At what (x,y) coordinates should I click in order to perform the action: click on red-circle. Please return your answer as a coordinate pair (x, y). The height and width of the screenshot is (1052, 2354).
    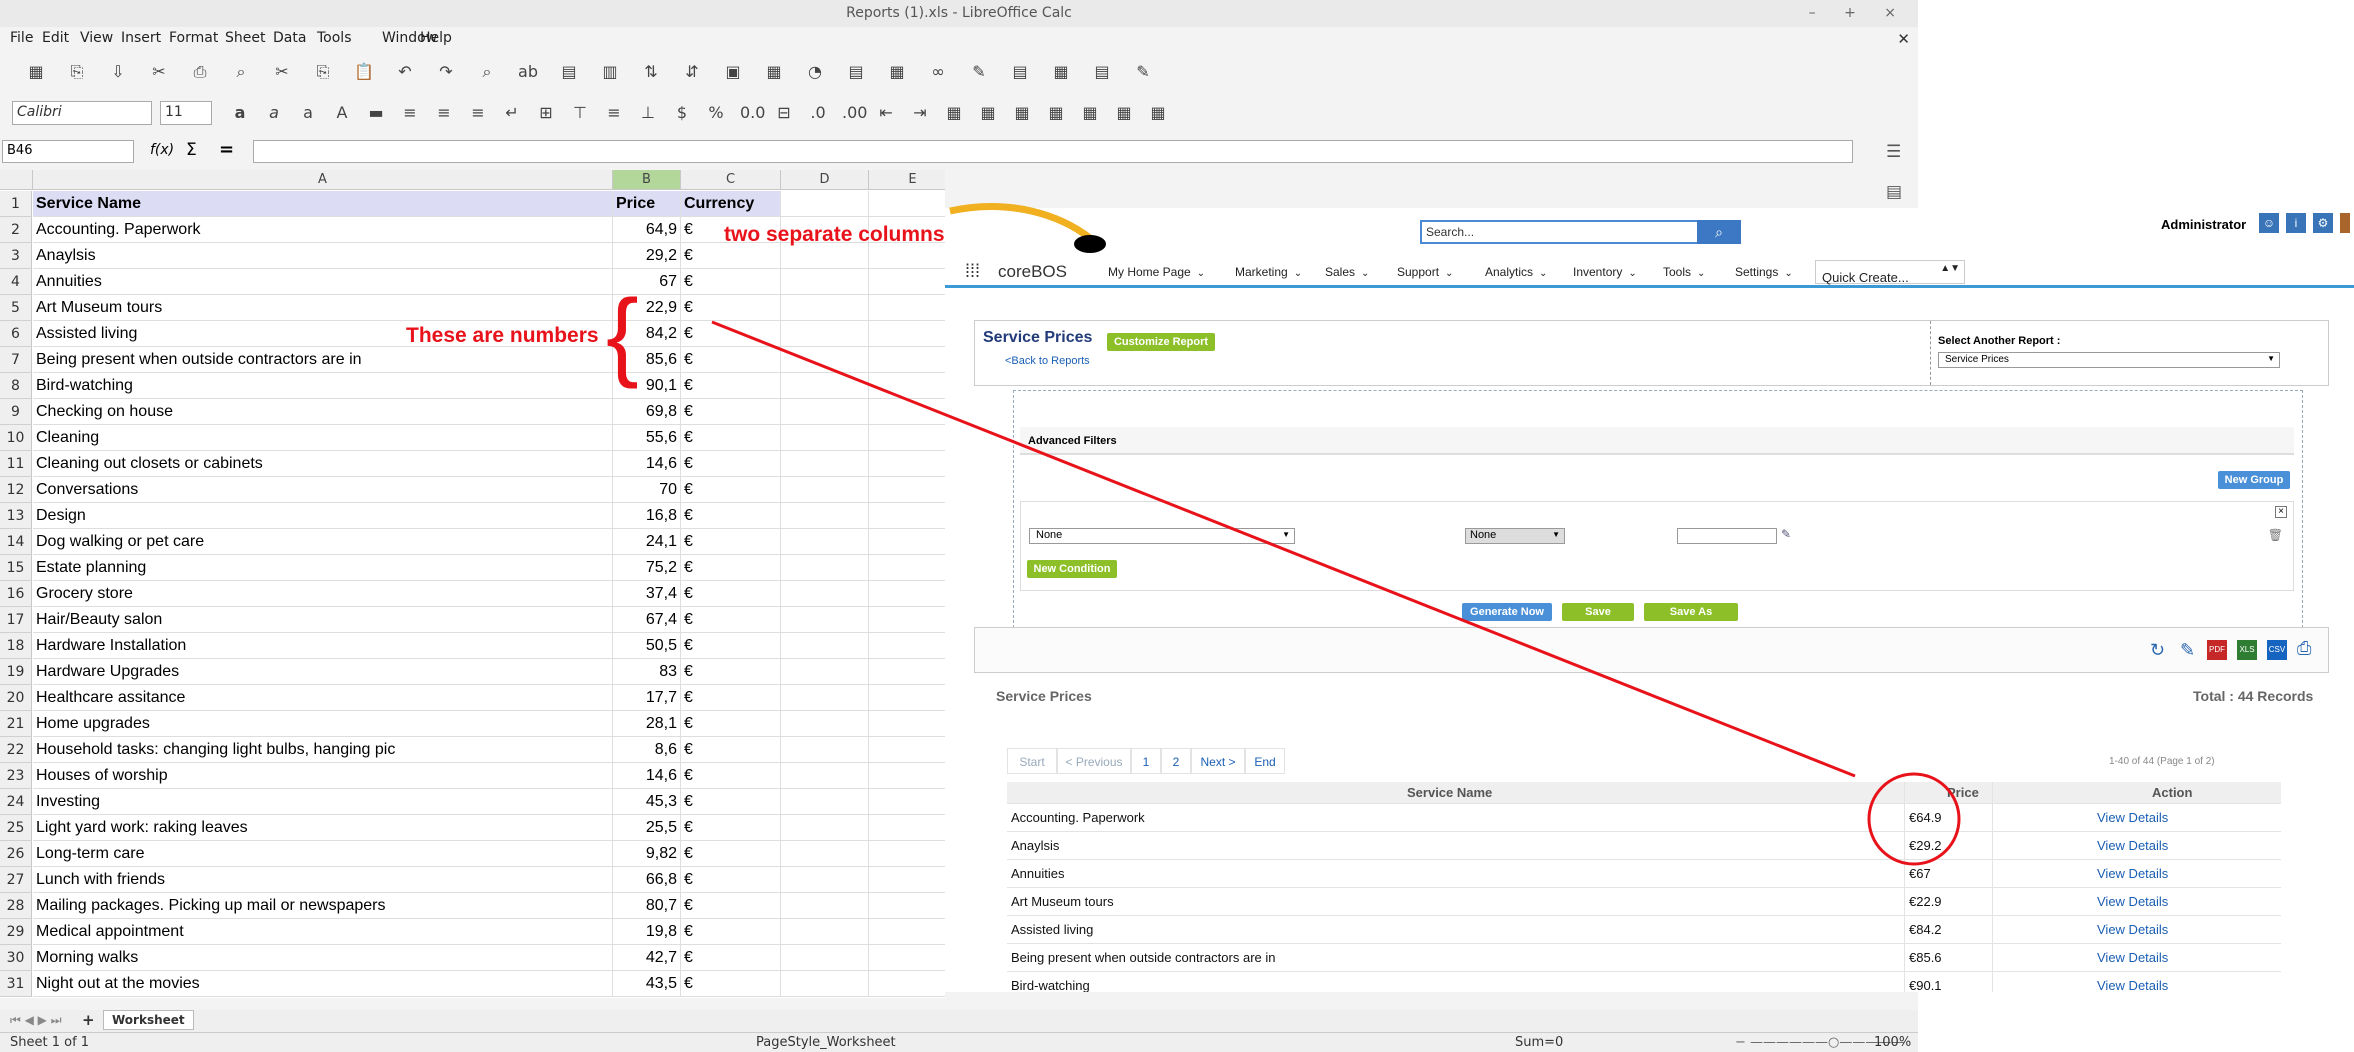
    Looking at the image, I should click on (1914, 819).